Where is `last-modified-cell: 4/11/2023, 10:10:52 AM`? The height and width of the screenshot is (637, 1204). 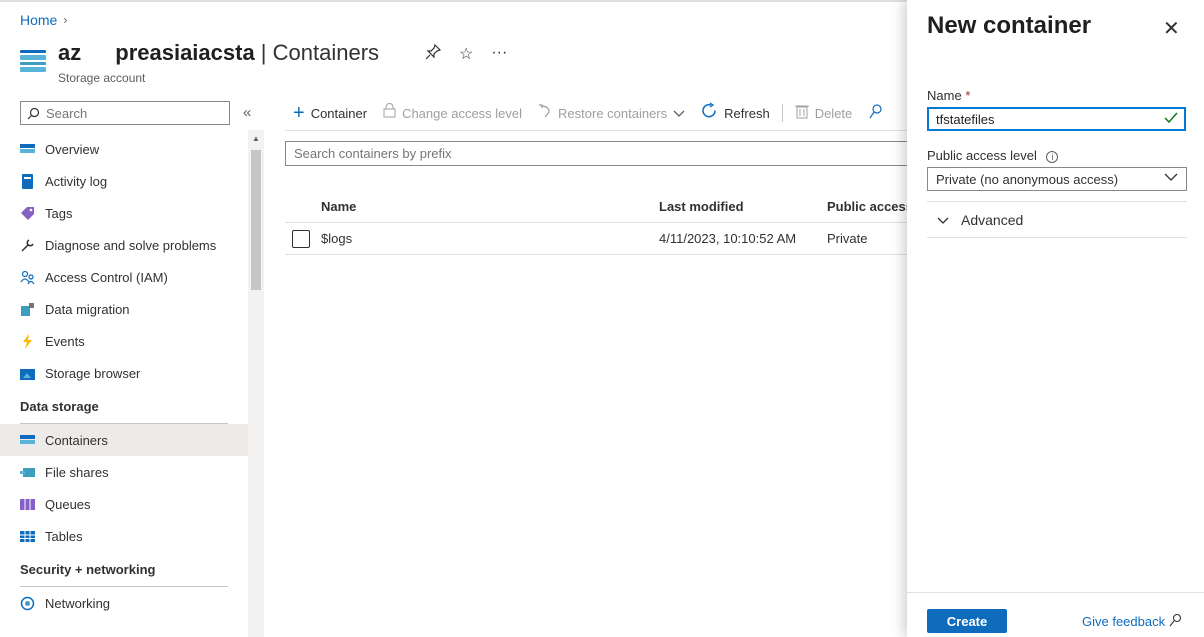 last-modified-cell: 4/11/2023, 10:10:52 AM is located at coordinates (728, 238).